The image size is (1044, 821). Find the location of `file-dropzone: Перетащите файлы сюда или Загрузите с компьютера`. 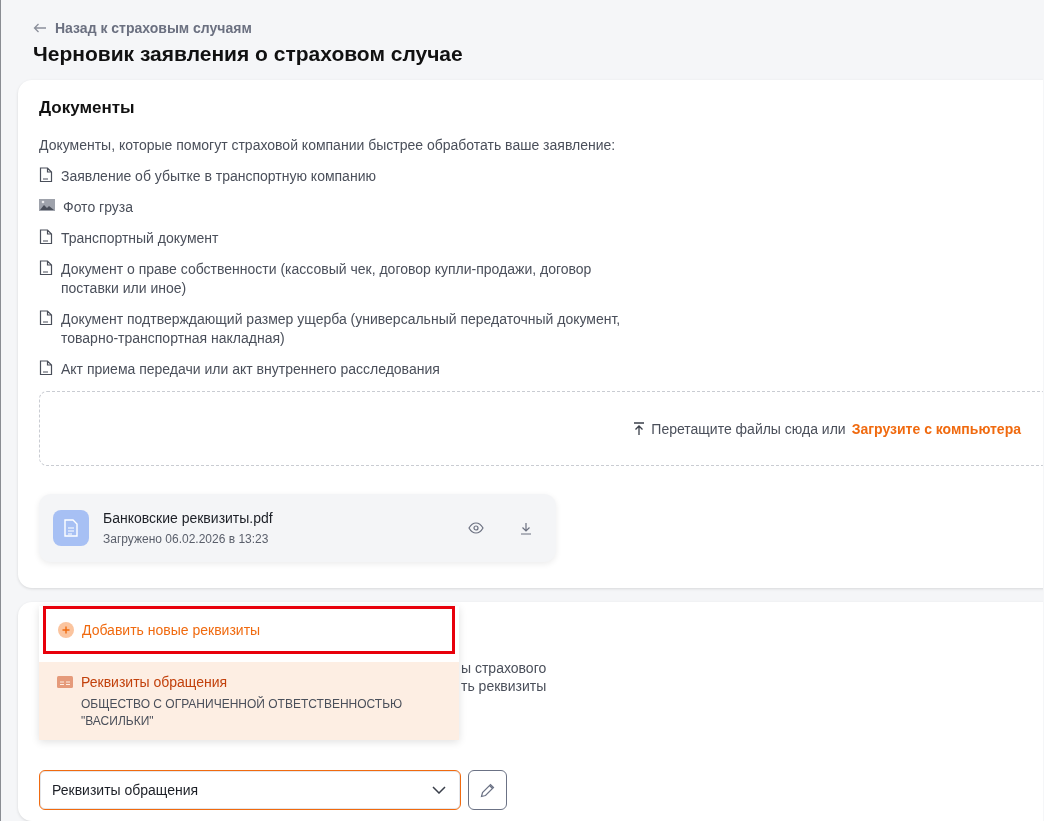

file-dropzone: Перетащите файлы сюда или Загрузите с компьютера is located at coordinates (541, 428).